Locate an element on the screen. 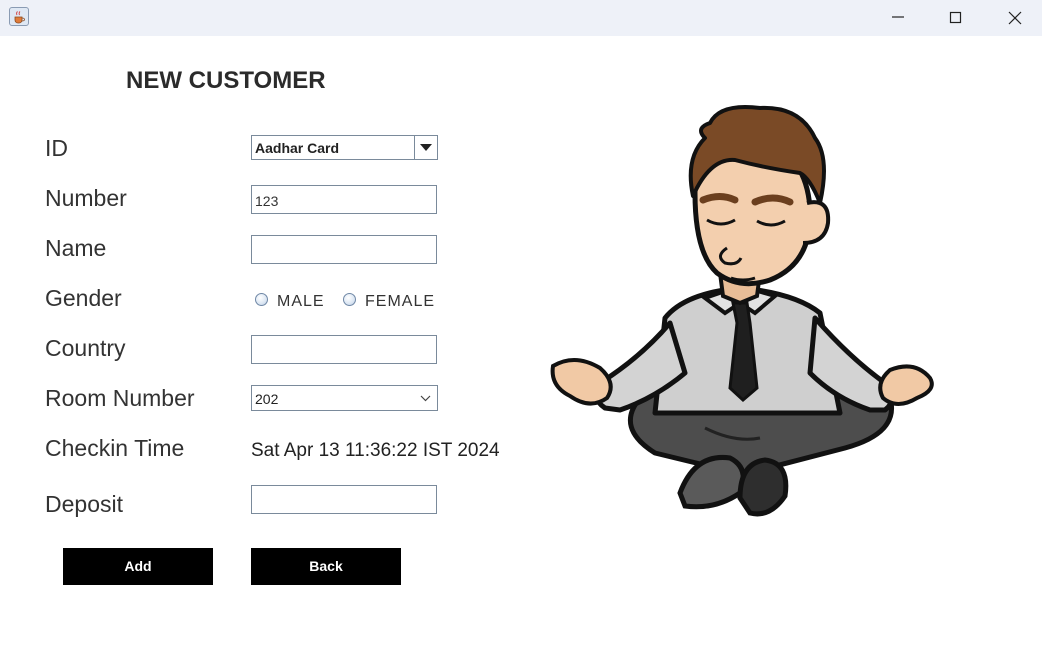 The width and height of the screenshot is (1042, 661). maximize-button is located at coordinates (956, 18).